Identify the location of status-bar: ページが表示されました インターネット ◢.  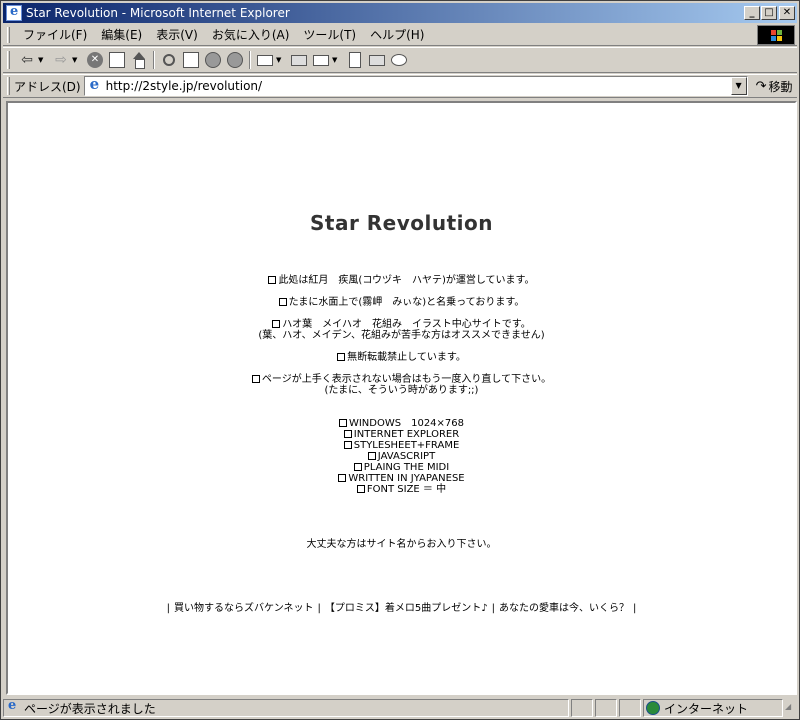
(400, 708).